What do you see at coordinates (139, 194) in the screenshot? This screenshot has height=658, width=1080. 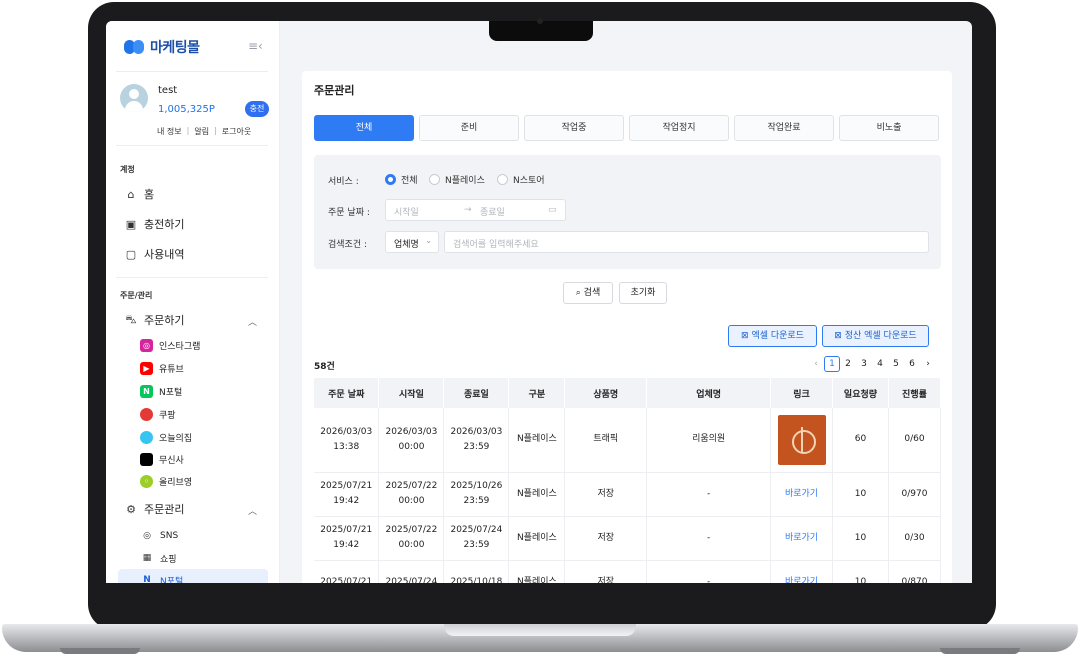 I see `sidebar-item-home: ⌂ 홈` at bounding box center [139, 194].